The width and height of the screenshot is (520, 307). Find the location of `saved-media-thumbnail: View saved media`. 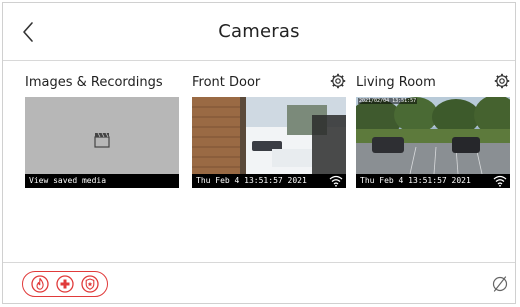

saved-media-thumbnail: View saved media is located at coordinates (102, 142).